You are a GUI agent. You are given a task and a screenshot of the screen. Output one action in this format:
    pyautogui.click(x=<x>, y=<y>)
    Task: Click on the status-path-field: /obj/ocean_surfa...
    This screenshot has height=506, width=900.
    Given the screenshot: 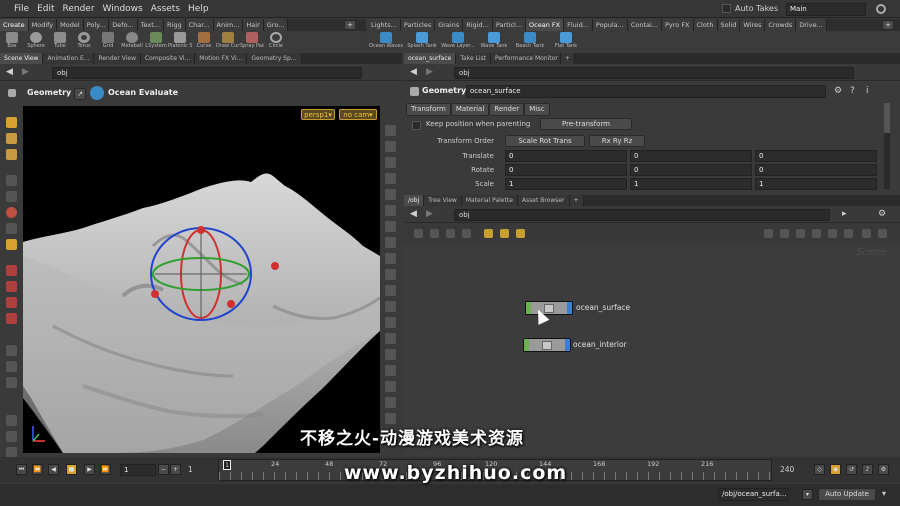 What is the action you would take?
    pyautogui.click(x=753, y=494)
    